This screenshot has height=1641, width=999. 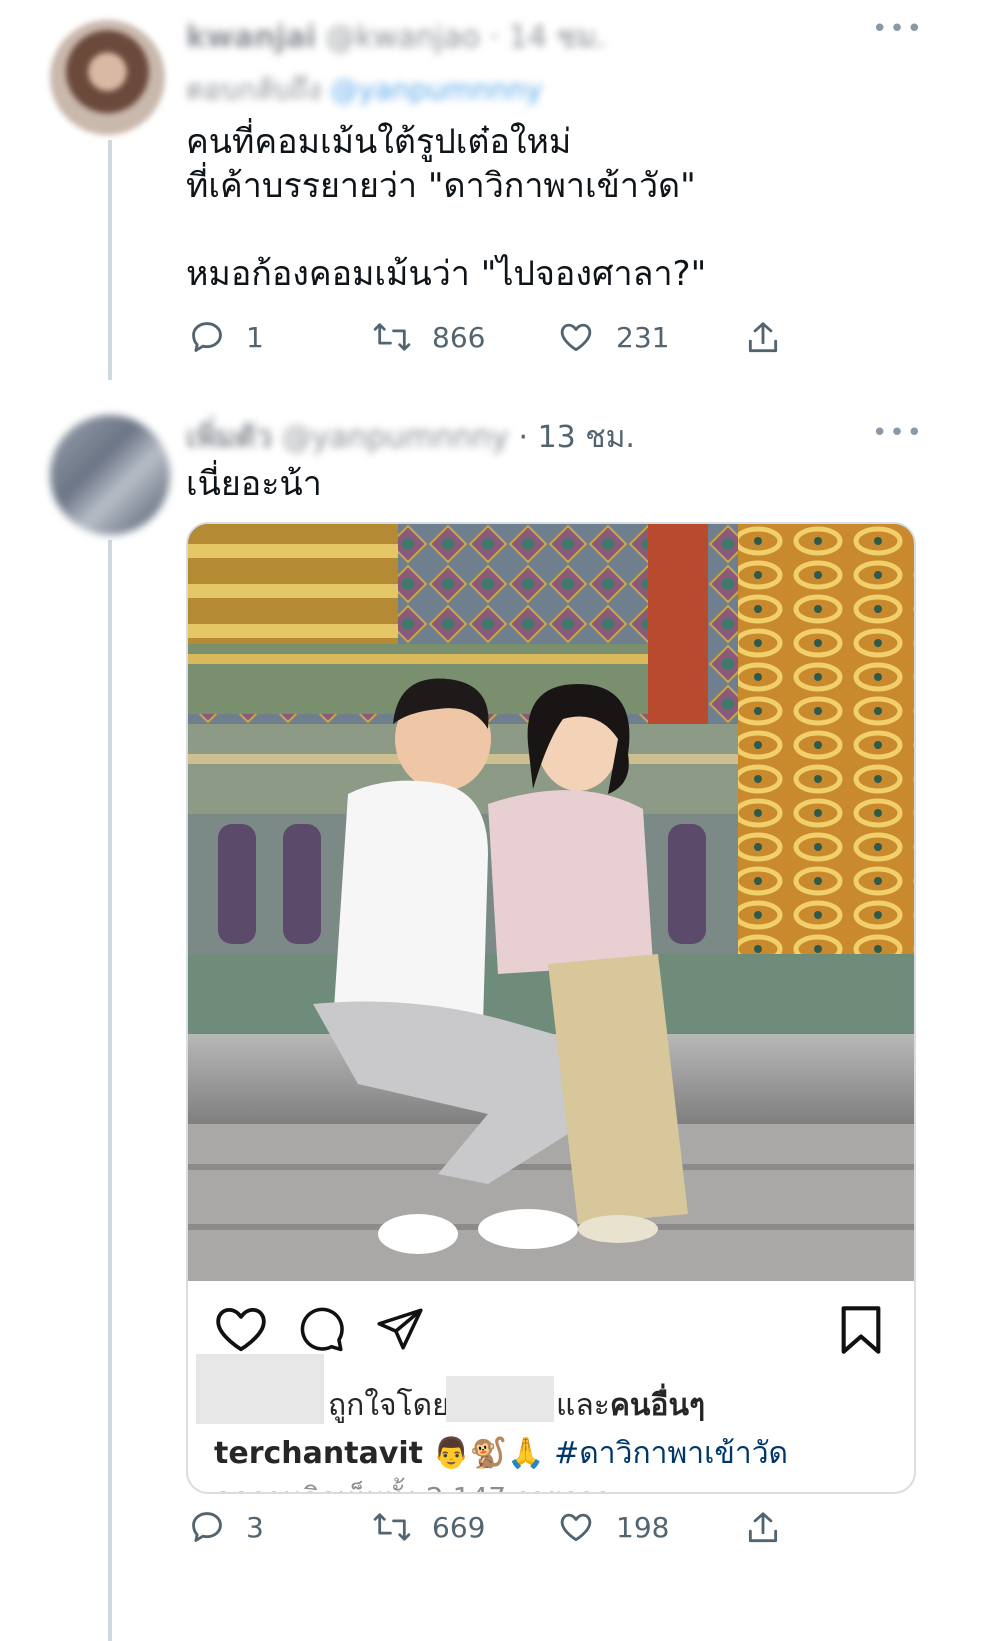 I want to click on timestamp: 13 ชม., so click(x=586, y=437).